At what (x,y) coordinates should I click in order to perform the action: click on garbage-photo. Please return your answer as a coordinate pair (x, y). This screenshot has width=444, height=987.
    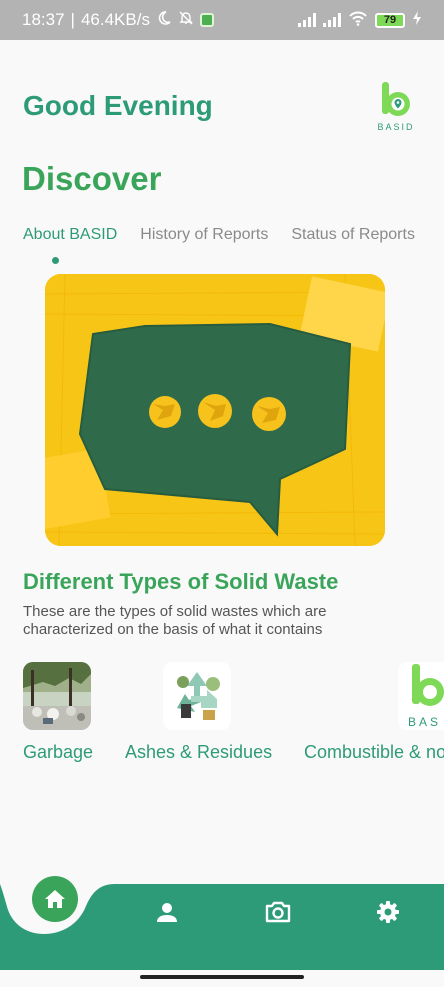
    Looking at the image, I should click on (57, 696).